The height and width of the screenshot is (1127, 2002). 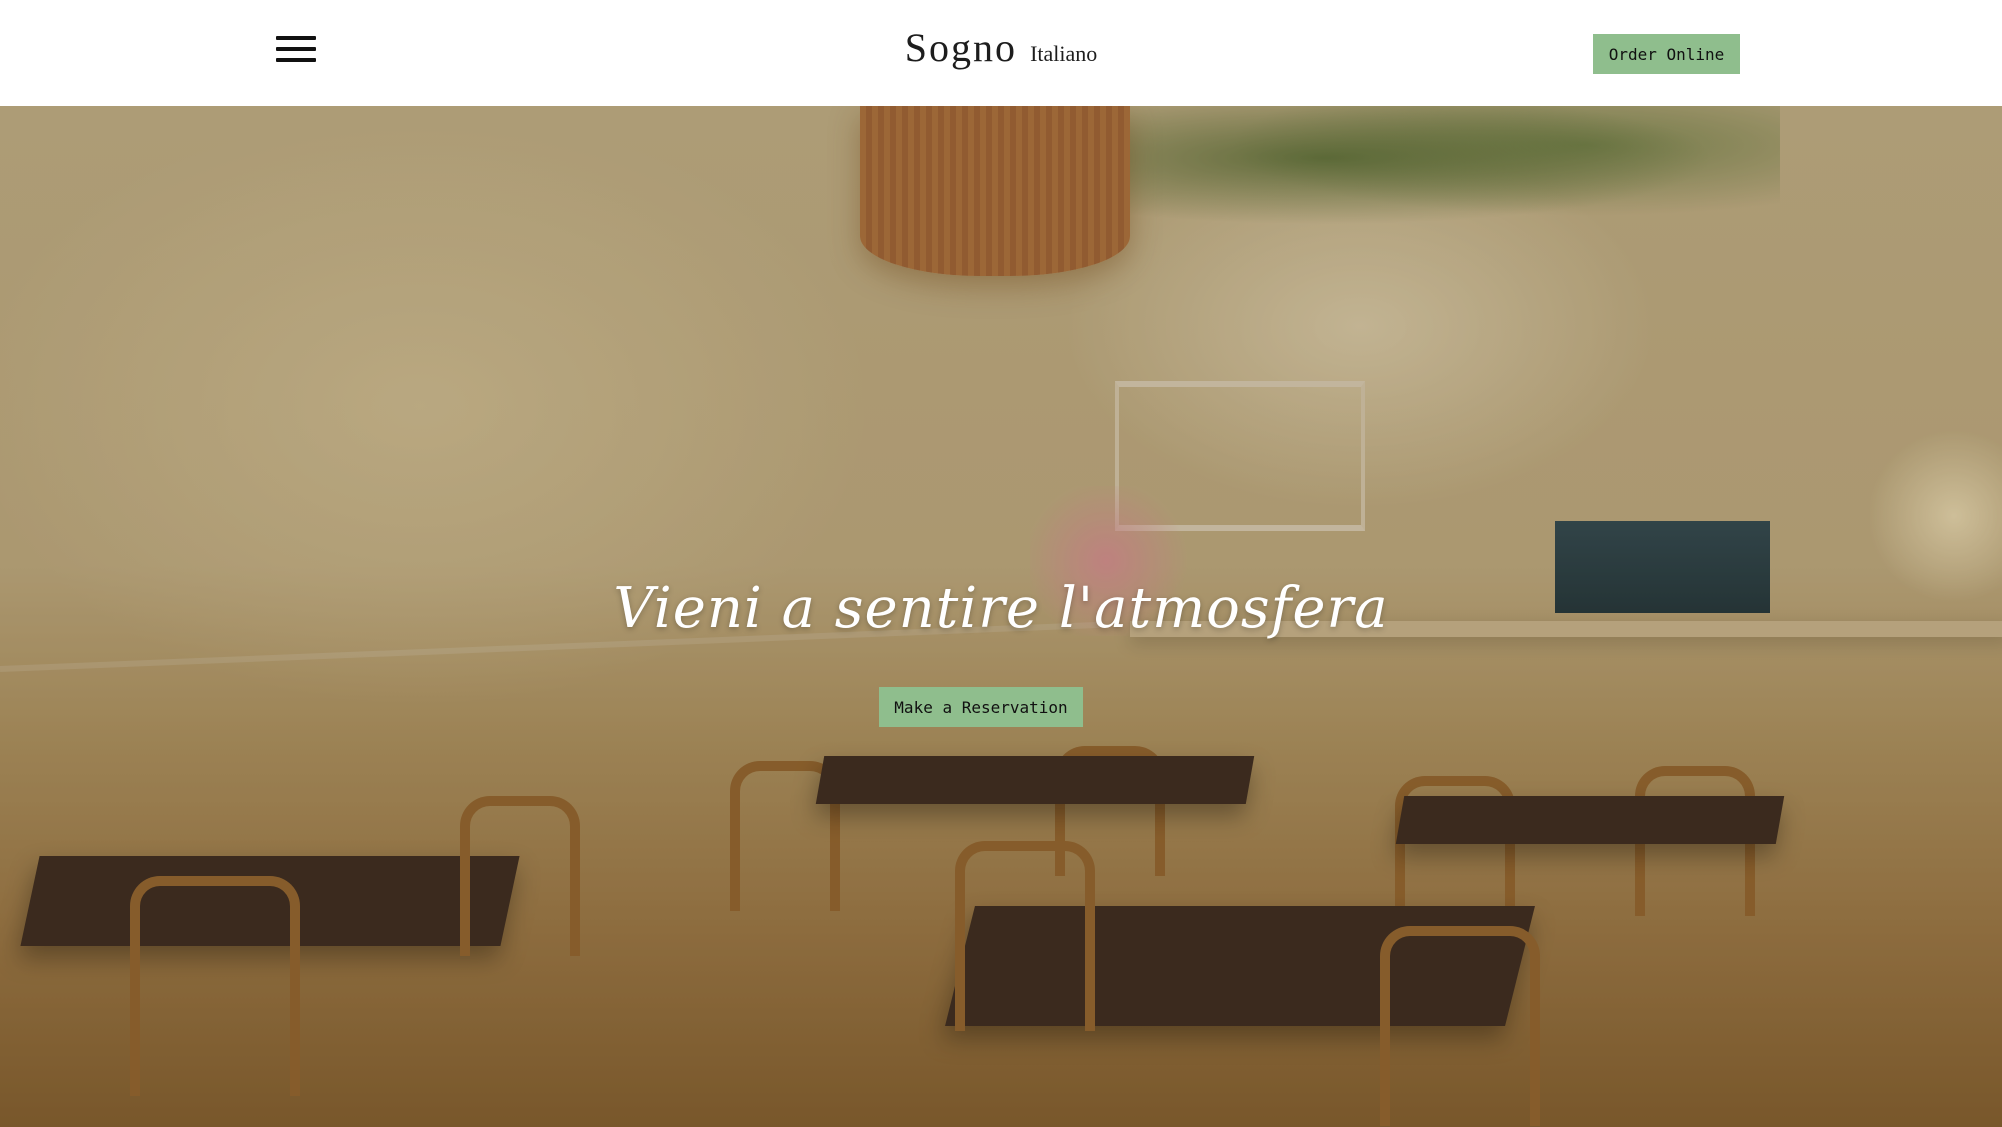 What do you see at coordinates (961, 47) in the screenshot?
I see `brand-name: Sogno` at bounding box center [961, 47].